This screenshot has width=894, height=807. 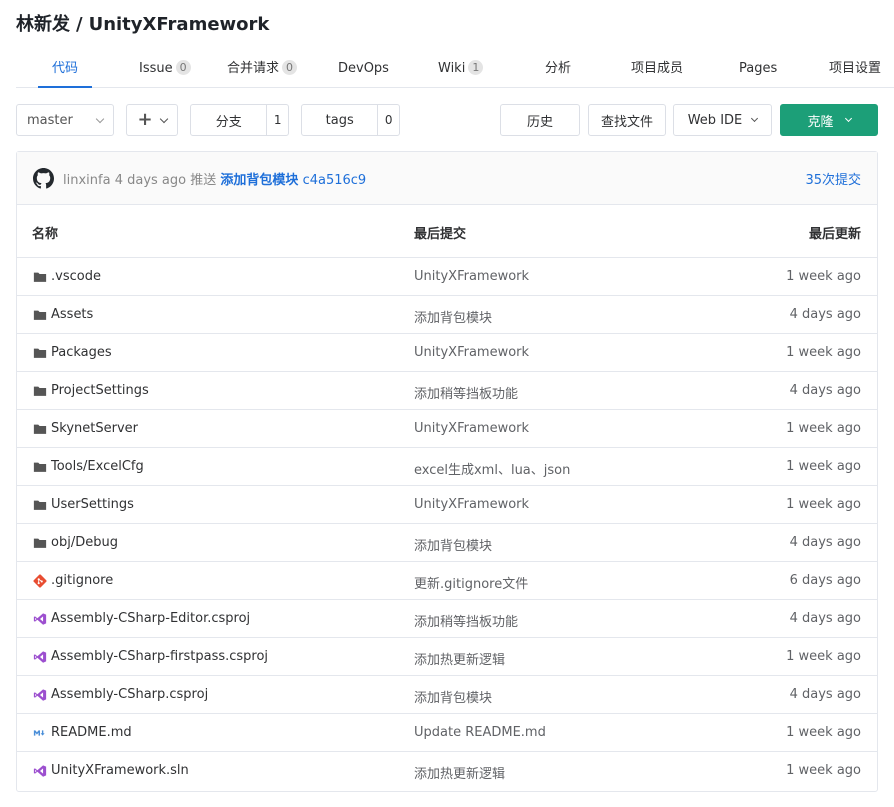 I want to click on table-row: Packages UnityXFramework 1 week ago, so click(x=447, y=353).